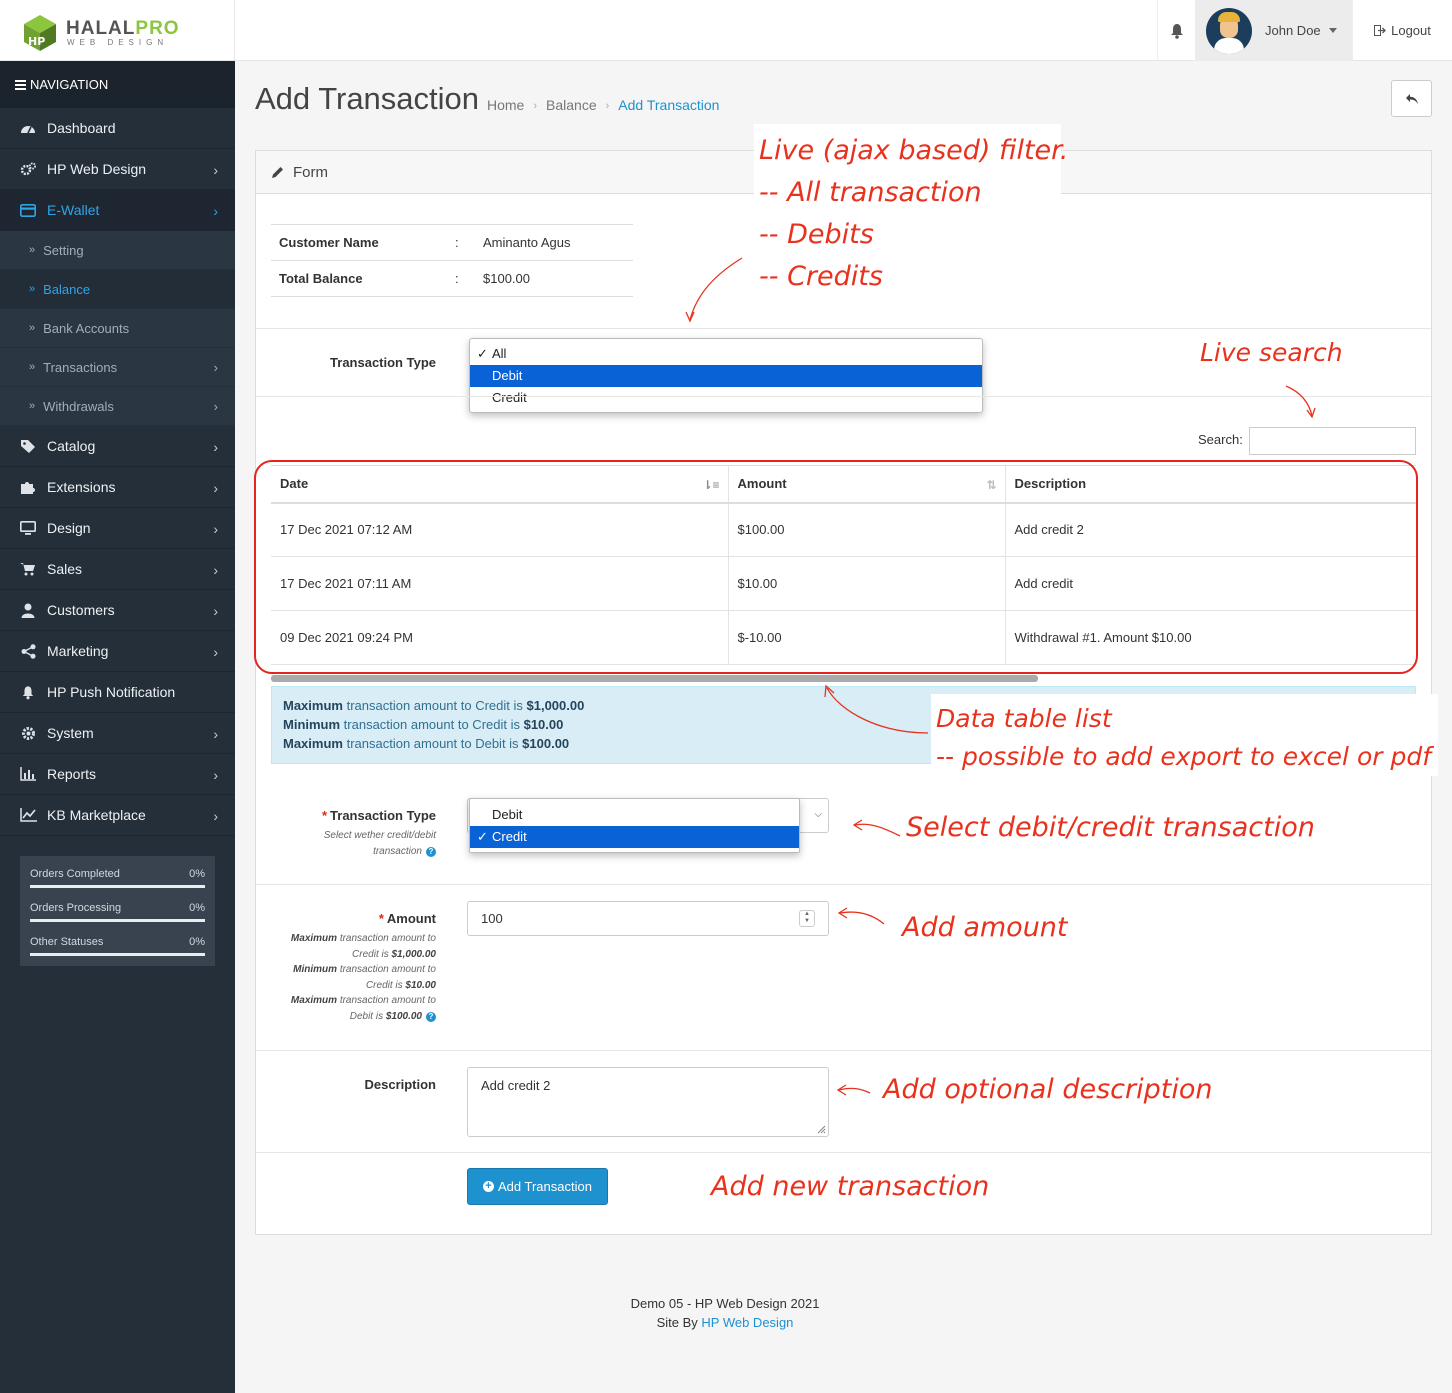 This screenshot has width=1452, height=1393. What do you see at coordinates (117, 84) in the screenshot?
I see `navigation-title: NAVIGATION` at bounding box center [117, 84].